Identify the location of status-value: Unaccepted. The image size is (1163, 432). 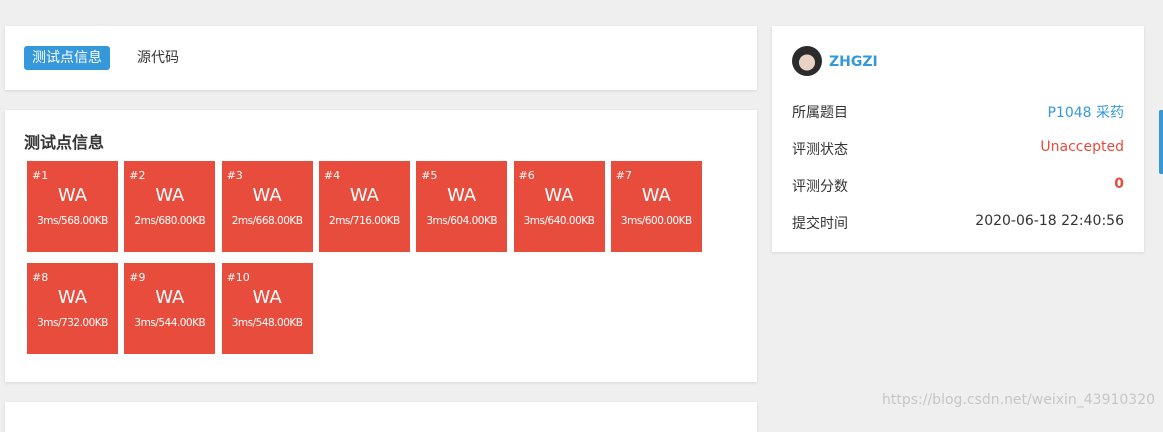
(1082, 147).